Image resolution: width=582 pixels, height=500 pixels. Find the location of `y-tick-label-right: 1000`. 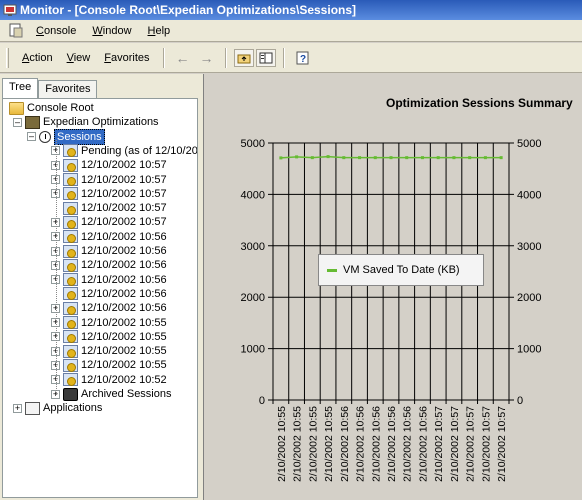

y-tick-label-right: 1000 is located at coordinates (529, 350).